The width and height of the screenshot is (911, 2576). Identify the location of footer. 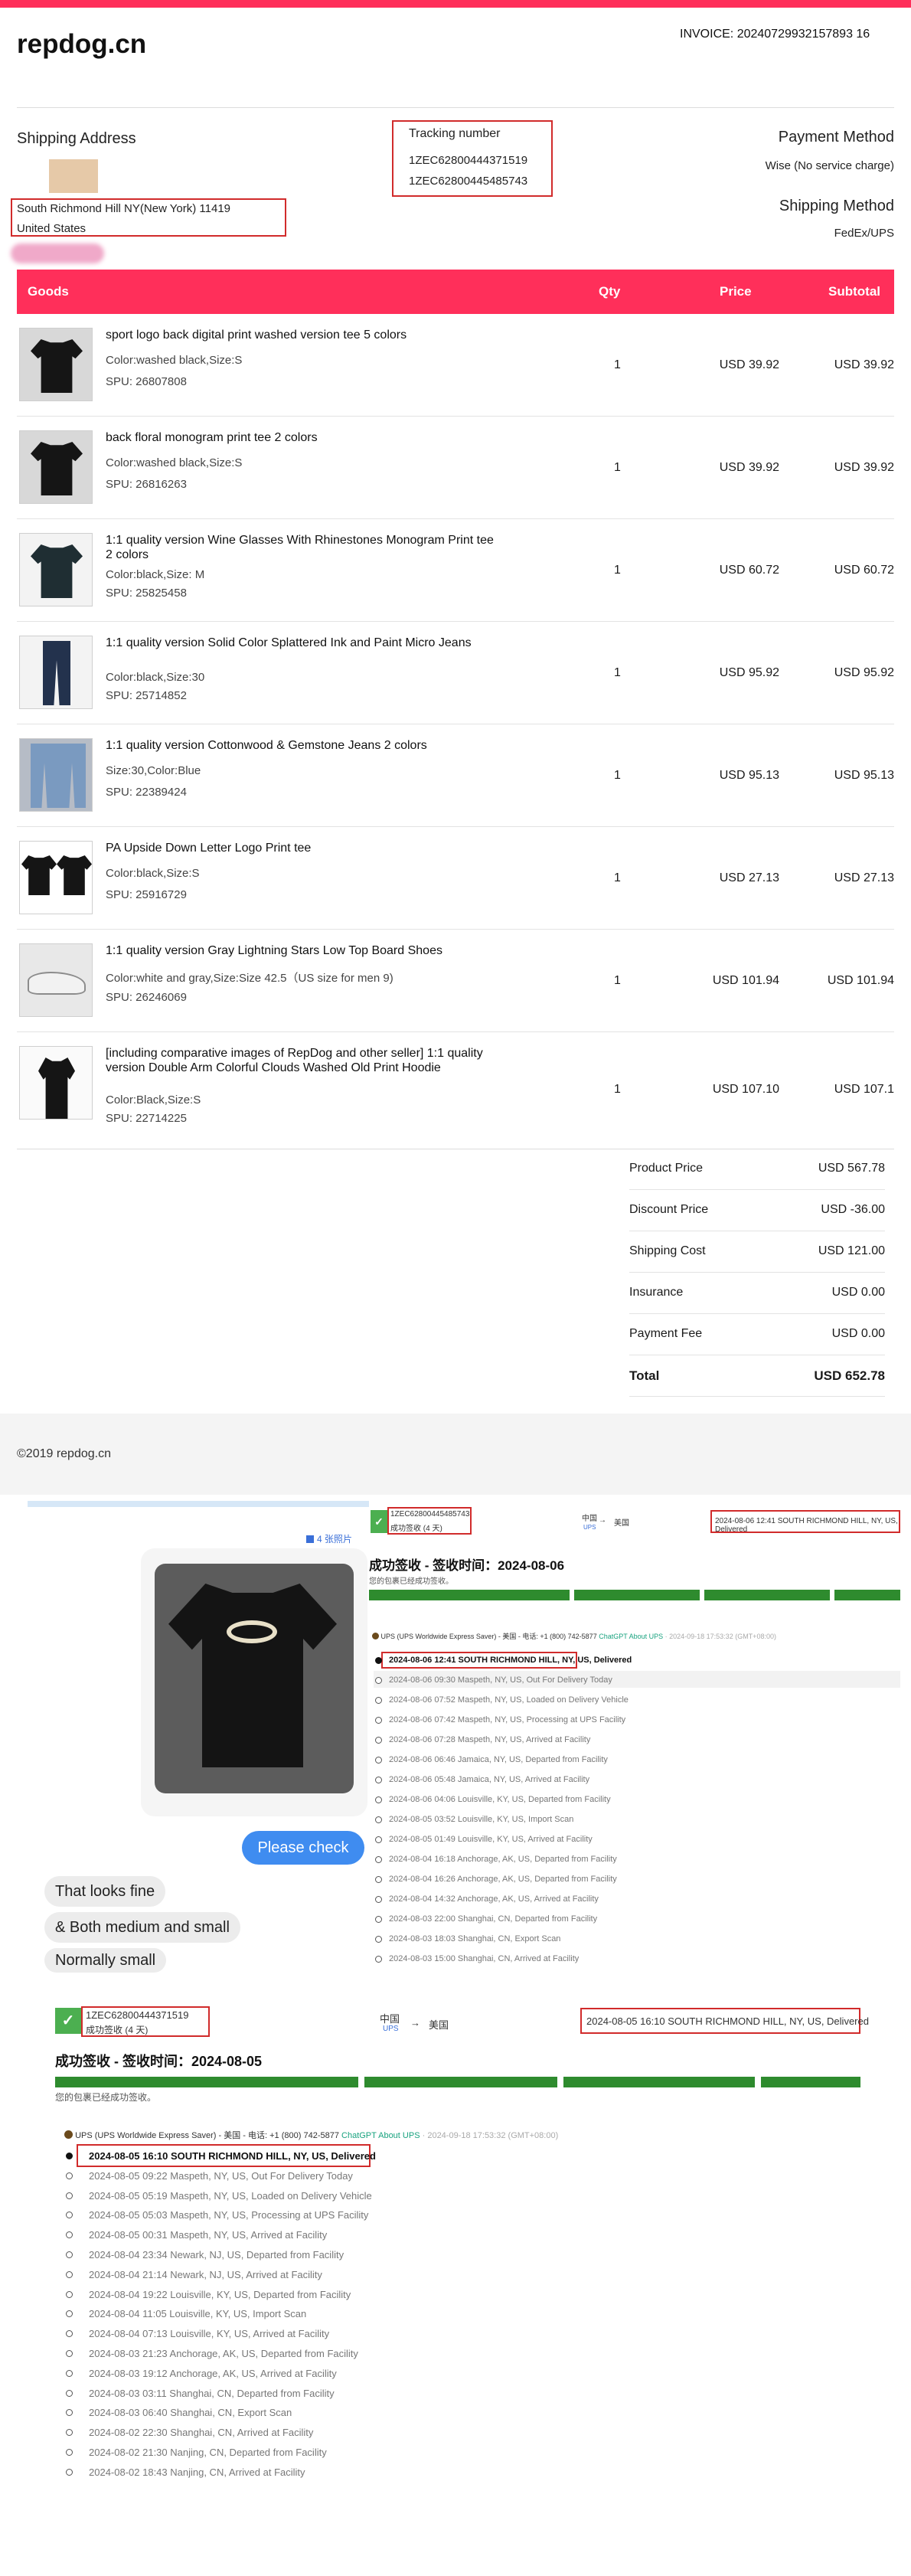
(455, 1454).